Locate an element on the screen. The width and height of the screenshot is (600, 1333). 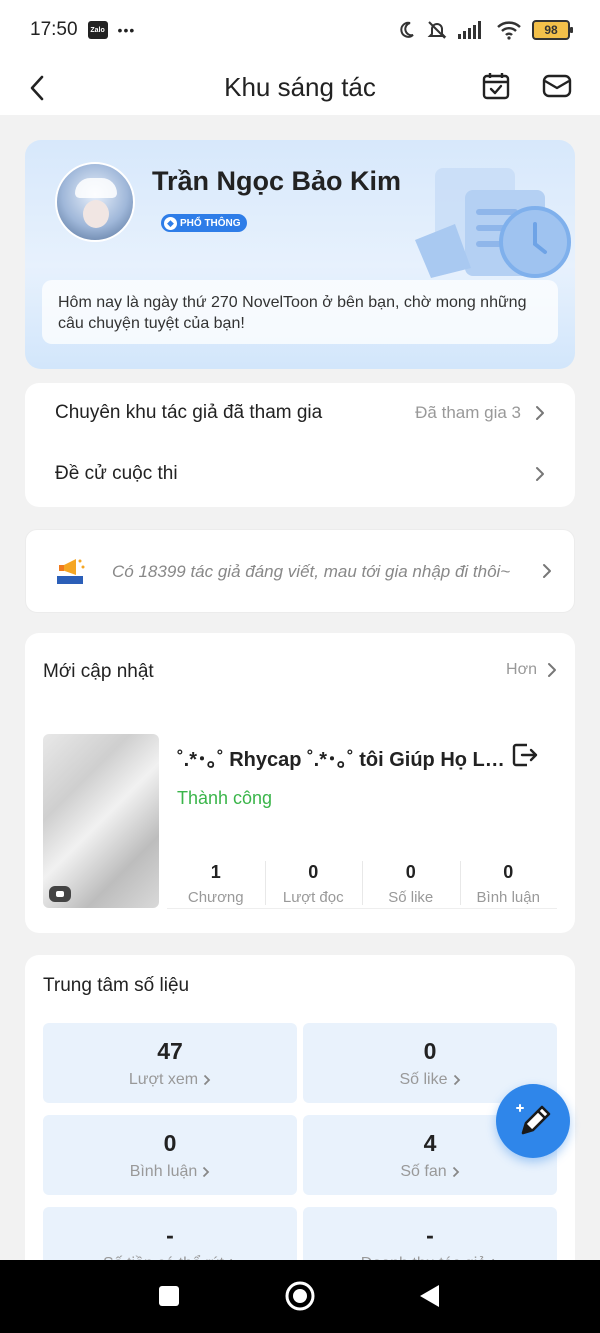
comic-bubble-icon is located at coordinates (60, 894).